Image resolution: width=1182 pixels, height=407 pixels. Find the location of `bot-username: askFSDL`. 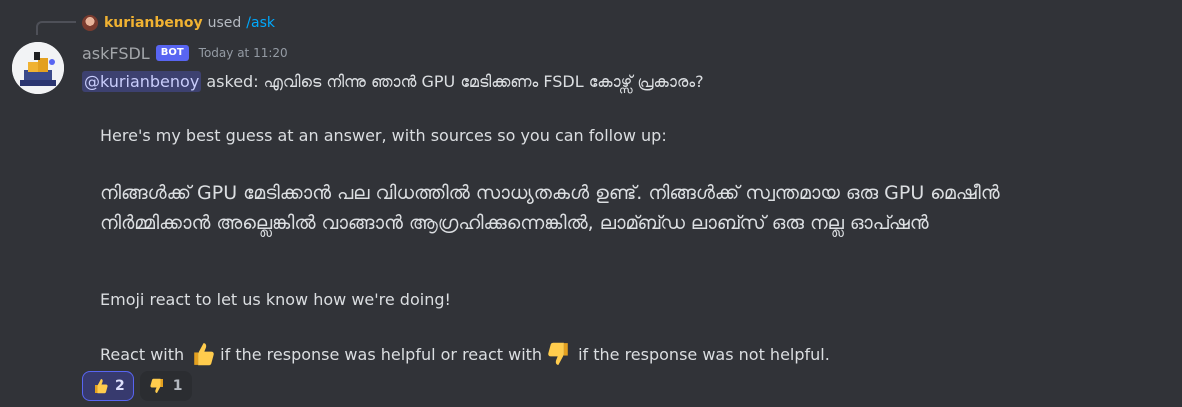

bot-username: askFSDL is located at coordinates (116, 53).